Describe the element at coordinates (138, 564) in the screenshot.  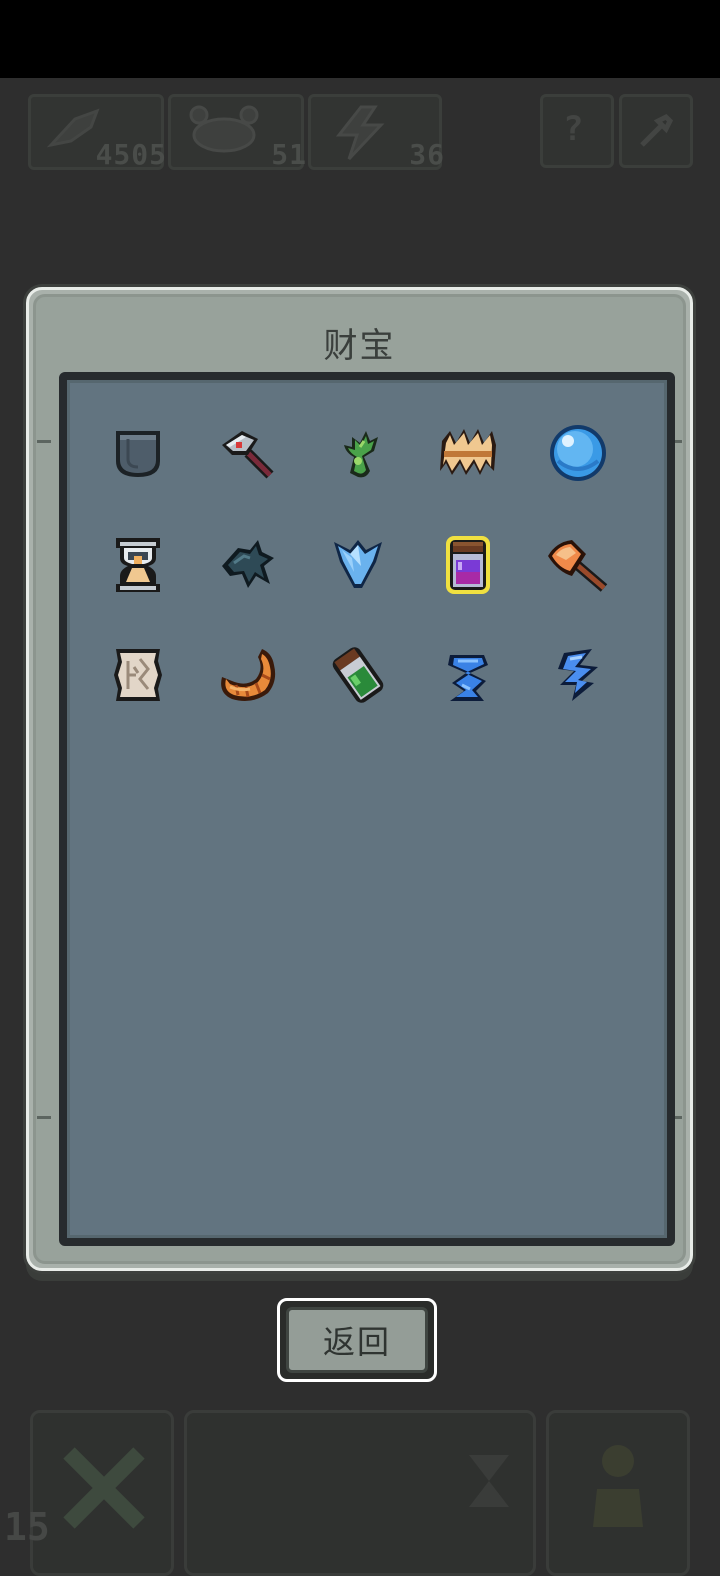
I see `hourglass-helmet-icon` at that location.